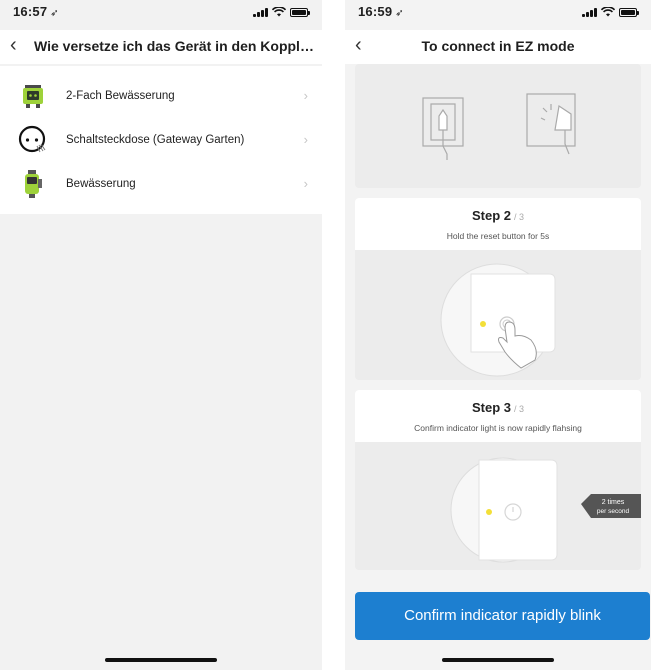 The height and width of the screenshot is (670, 651). I want to click on device-label: Bewässerung, so click(101, 184).